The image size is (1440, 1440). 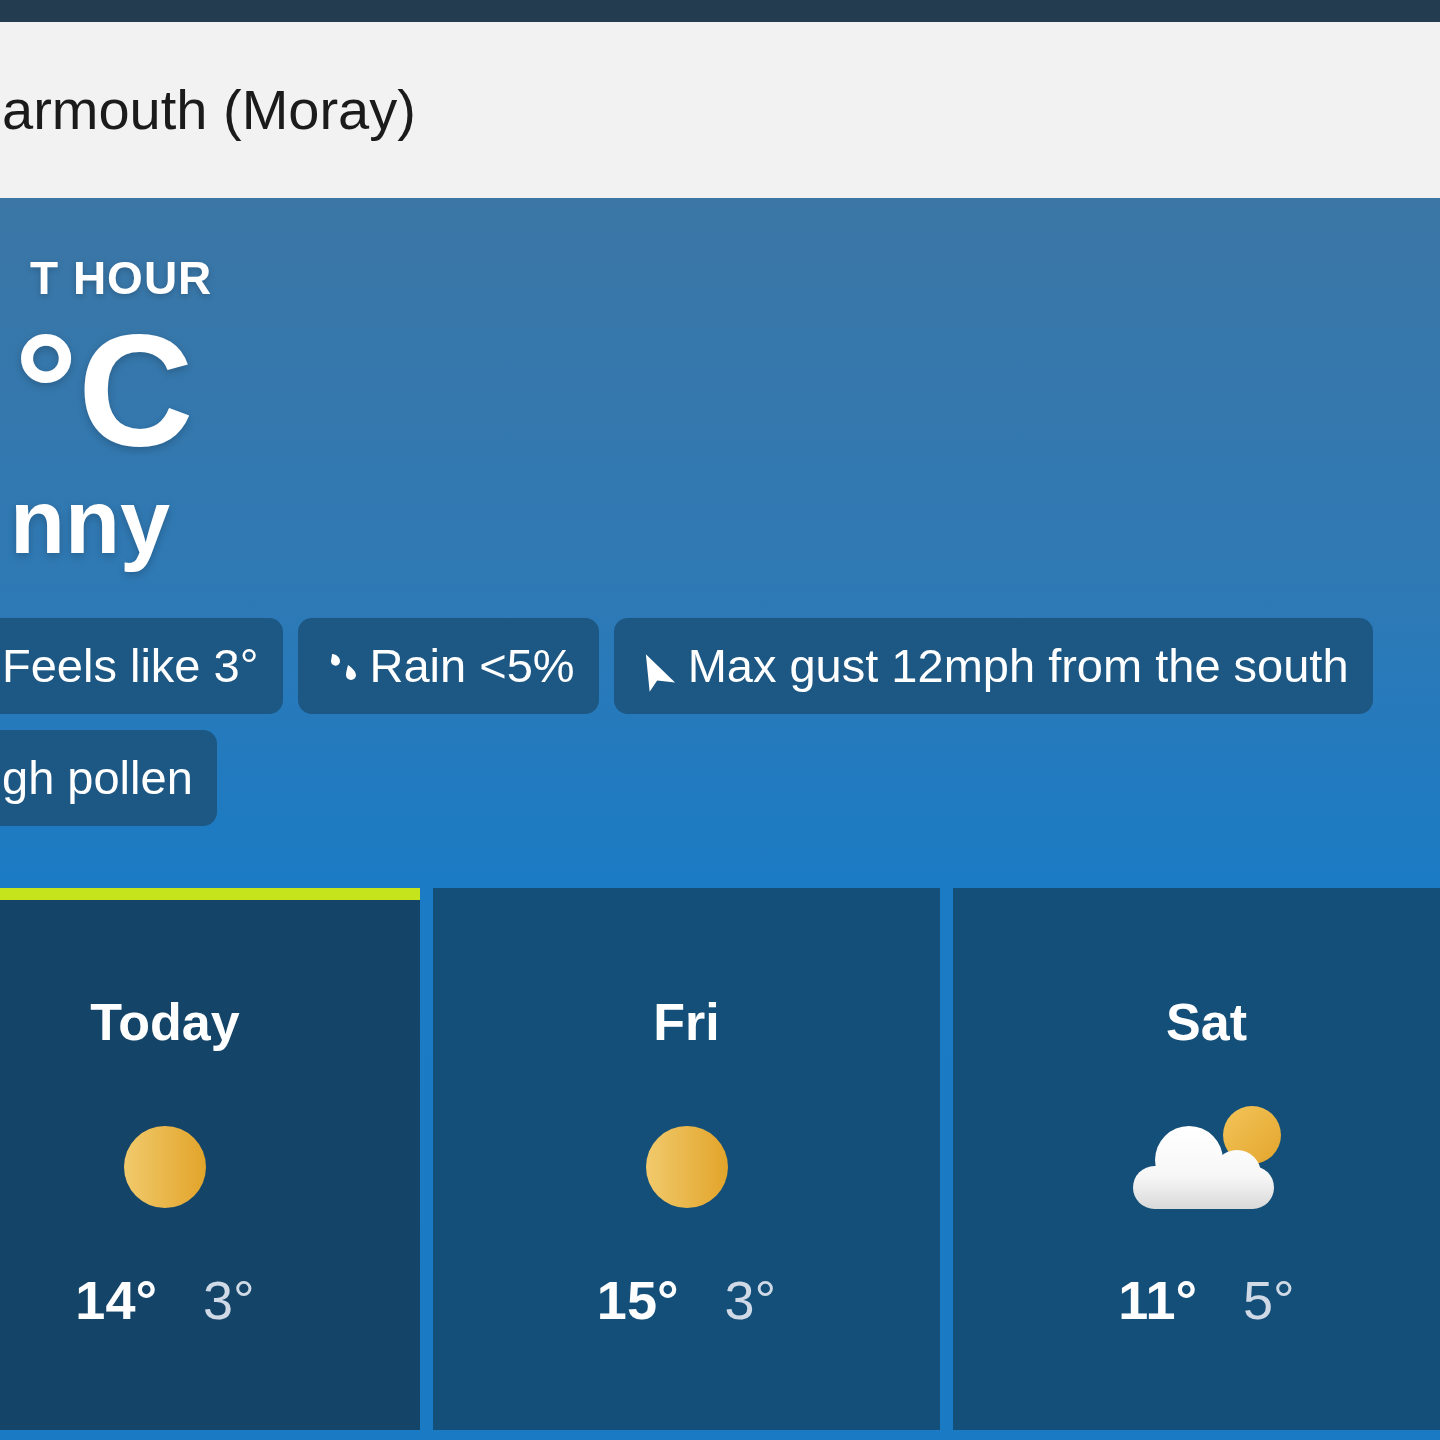 What do you see at coordinates (116, 1300) in the screenshot?
I see `high-temperature: 14°` at bounding box center [116, 1300].